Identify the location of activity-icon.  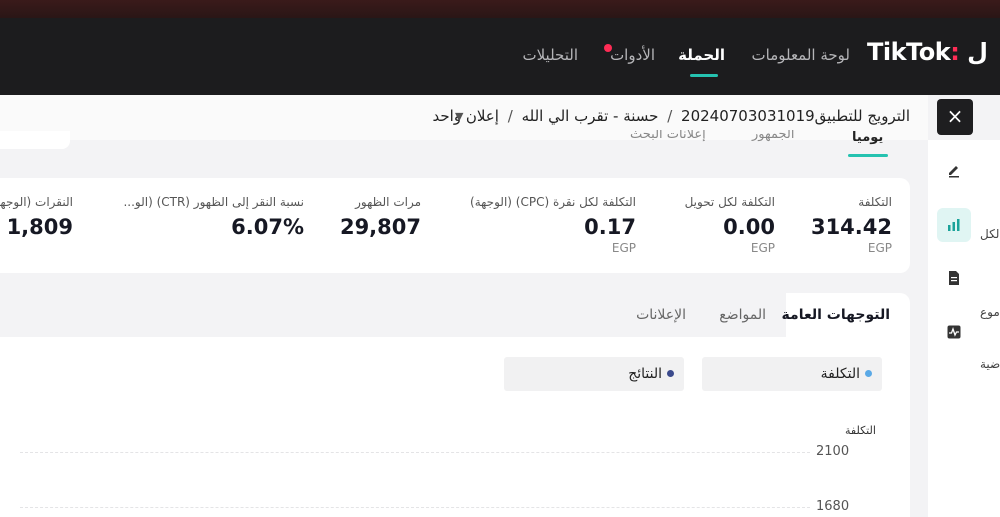
(954, 332).